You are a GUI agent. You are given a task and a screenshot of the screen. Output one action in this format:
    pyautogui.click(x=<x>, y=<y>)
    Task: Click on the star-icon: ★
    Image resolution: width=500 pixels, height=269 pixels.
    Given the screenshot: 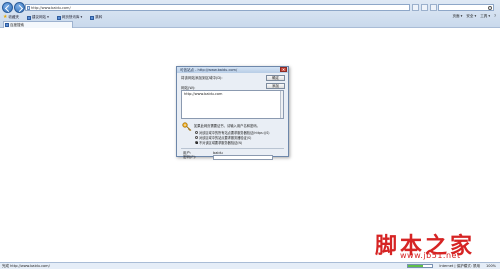 What is the action you would take?
    pyautogui.click(x=5, y=17)
    